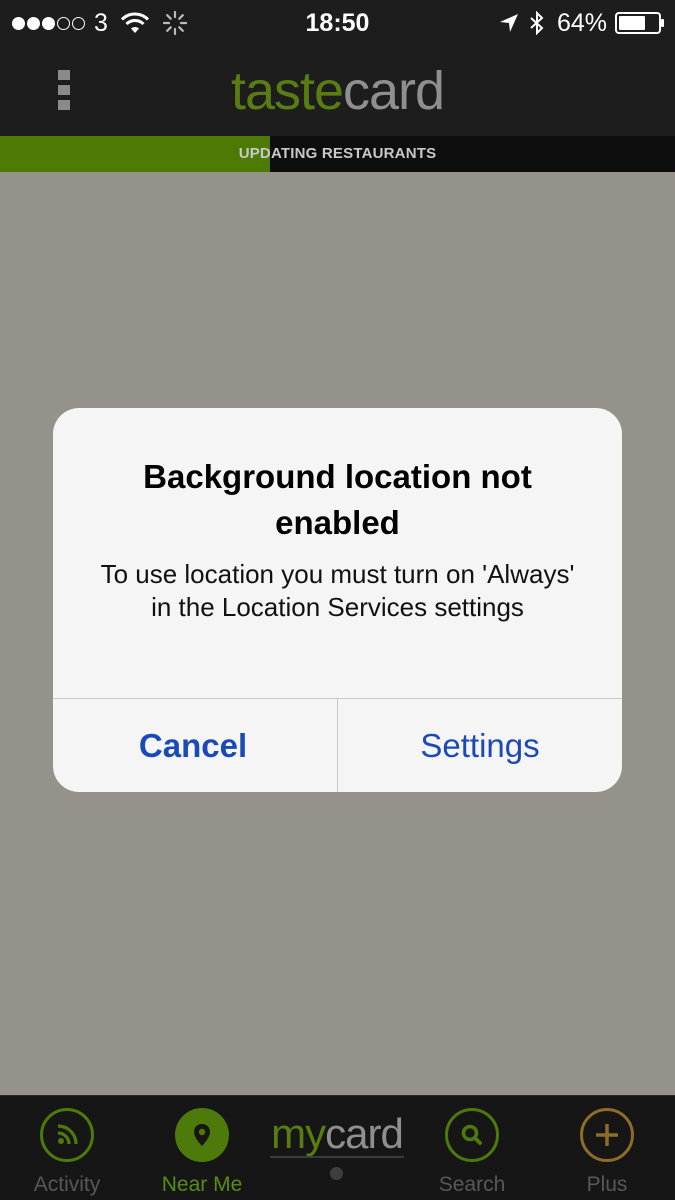  Describe the element at coordinates (298, 1133) in the screenshot. I see `mycard-logo-my: my` at that location.